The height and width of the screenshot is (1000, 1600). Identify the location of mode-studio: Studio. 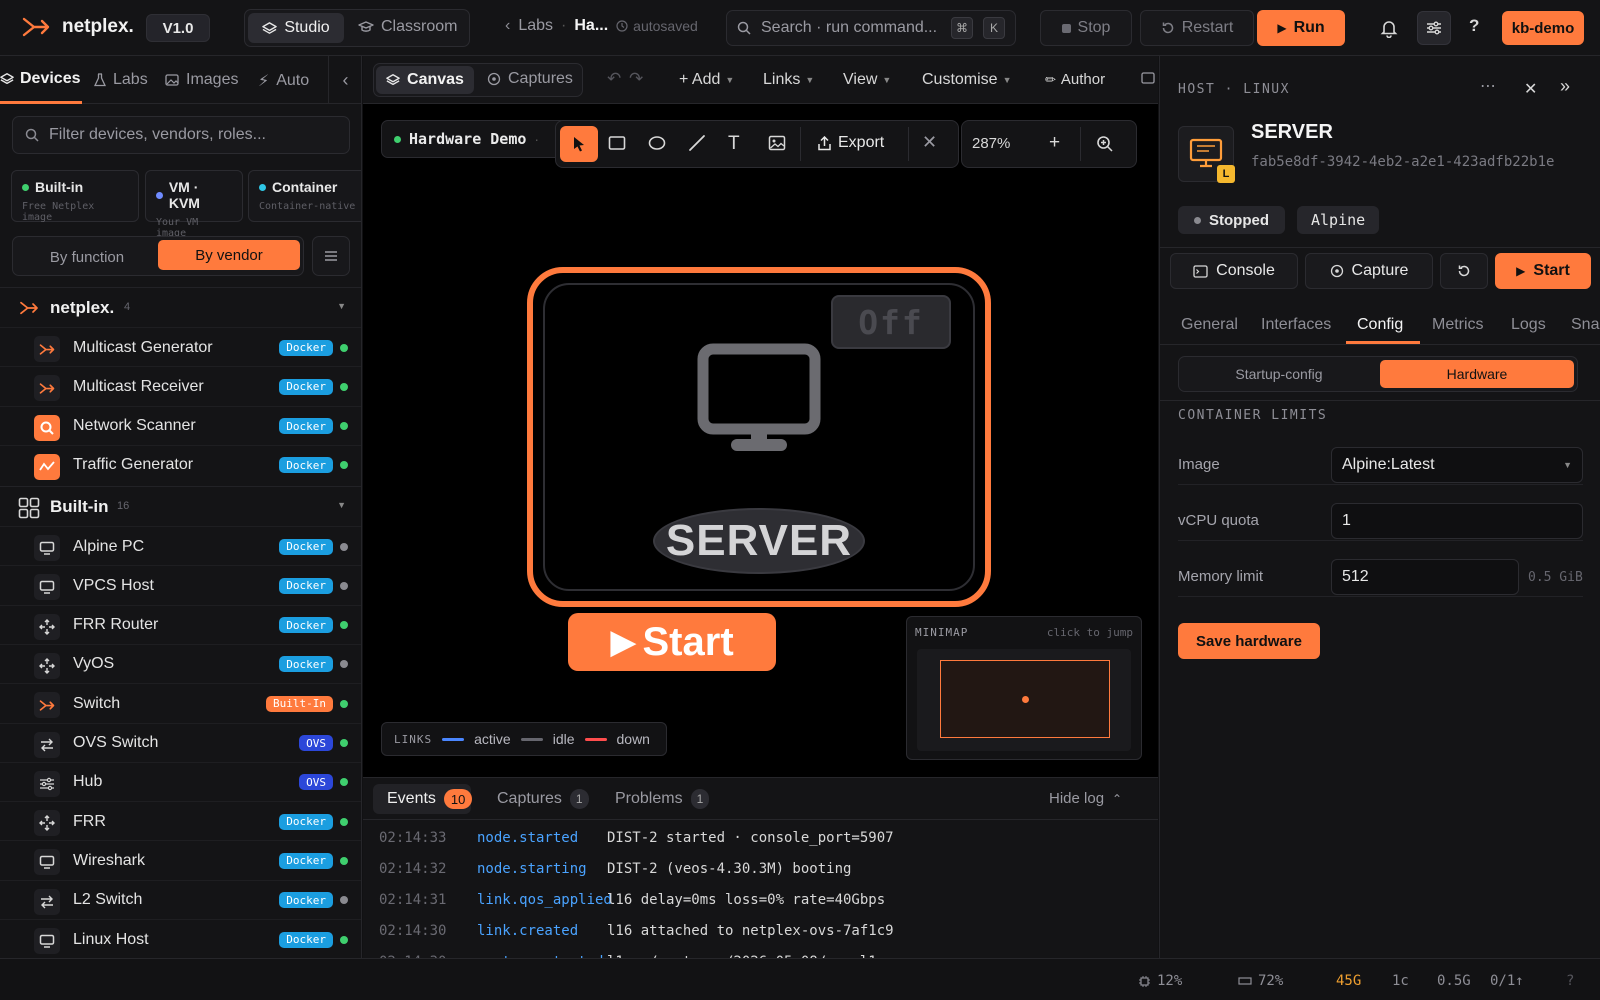
(296, 28).